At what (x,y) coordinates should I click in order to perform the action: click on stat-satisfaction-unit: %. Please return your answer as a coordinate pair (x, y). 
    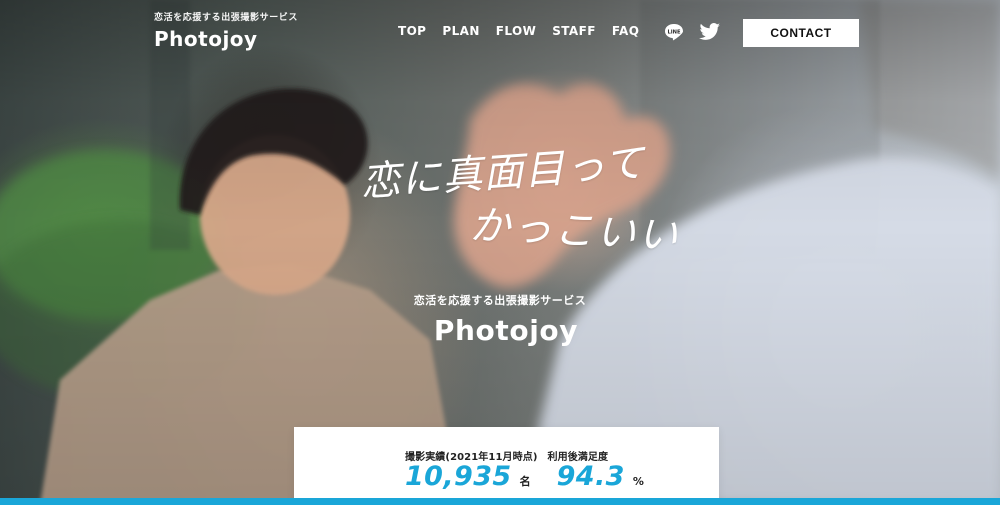
    Looking at the image, I should click on (638, 481).